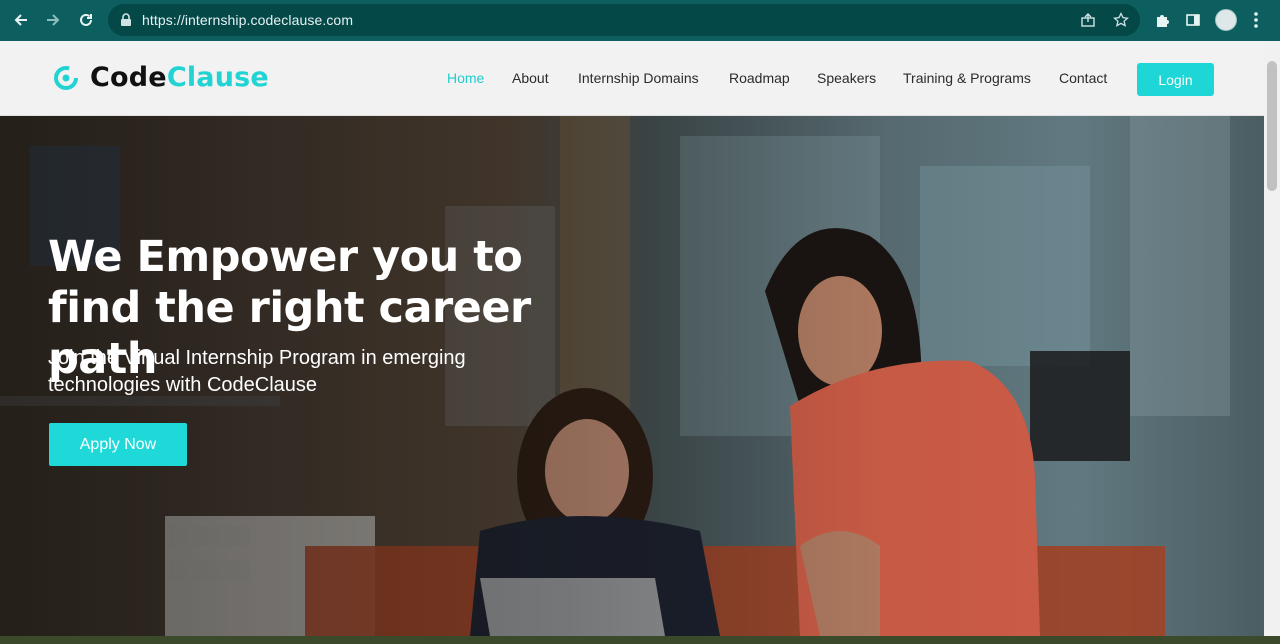  What do you see at coordinates (118, 444) in the screenshot?
I see `apply-now-button: Apply Now` at bounding box center [118, 444].